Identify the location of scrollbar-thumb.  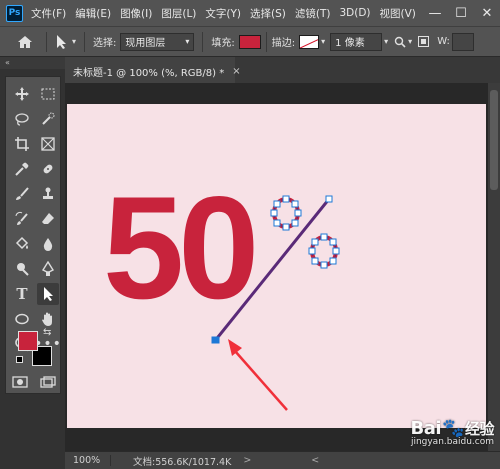
(494, 140).